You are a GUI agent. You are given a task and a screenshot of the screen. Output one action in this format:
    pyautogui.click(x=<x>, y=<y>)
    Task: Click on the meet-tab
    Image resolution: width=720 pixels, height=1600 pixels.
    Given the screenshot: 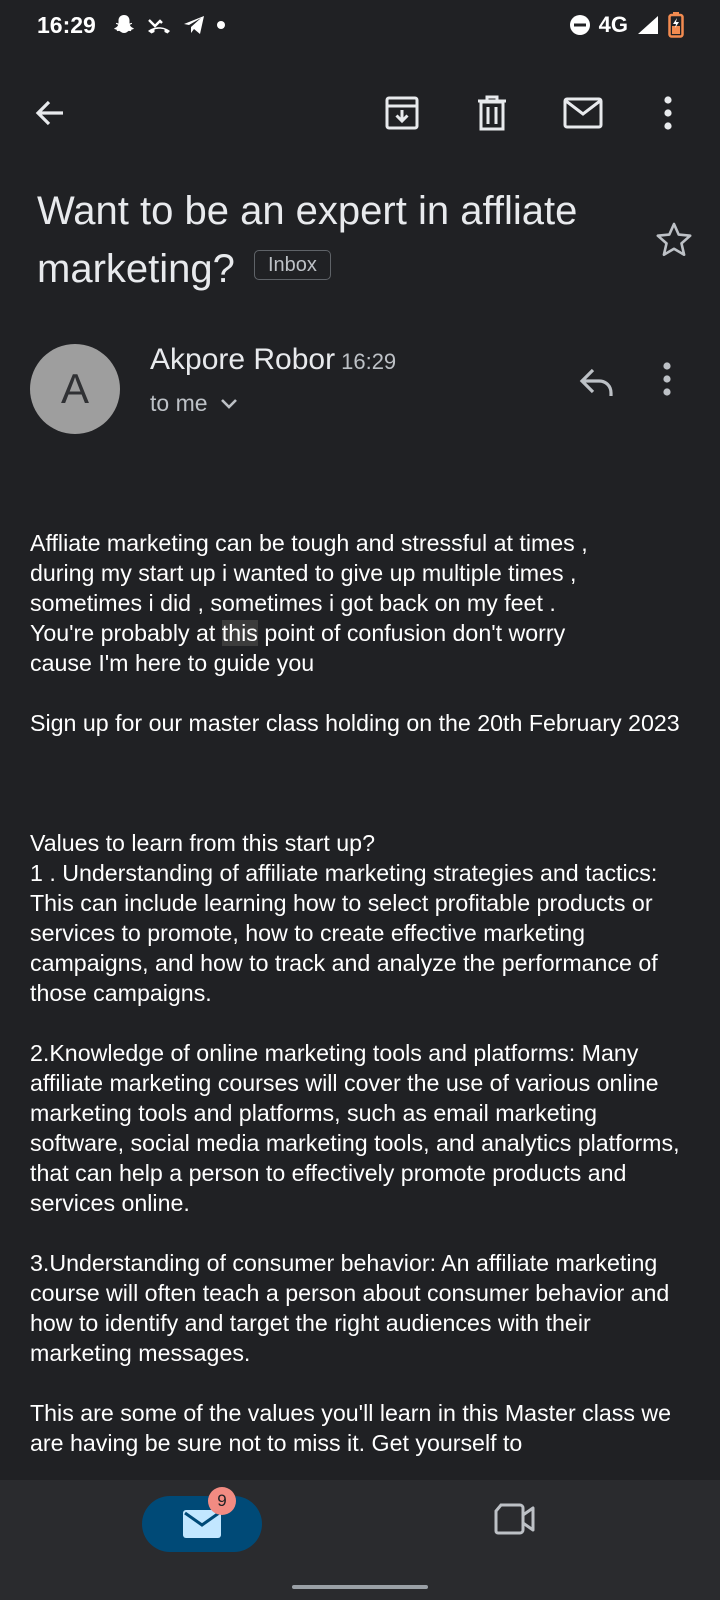 What is the action you would take?
    pyautogui.click(x=519, y=1525)
    